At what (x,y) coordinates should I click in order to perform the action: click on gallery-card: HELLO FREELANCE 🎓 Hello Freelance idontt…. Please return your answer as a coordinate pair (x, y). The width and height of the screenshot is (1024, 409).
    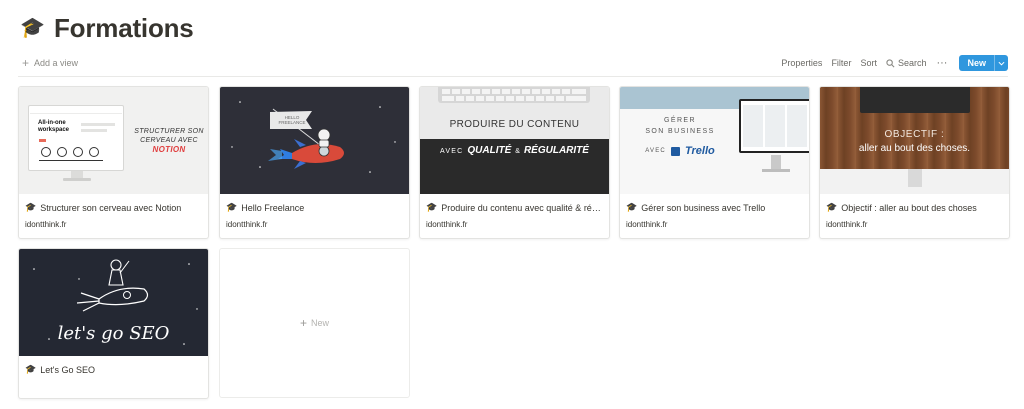
    Looking at the image, I should click on (314, 162).